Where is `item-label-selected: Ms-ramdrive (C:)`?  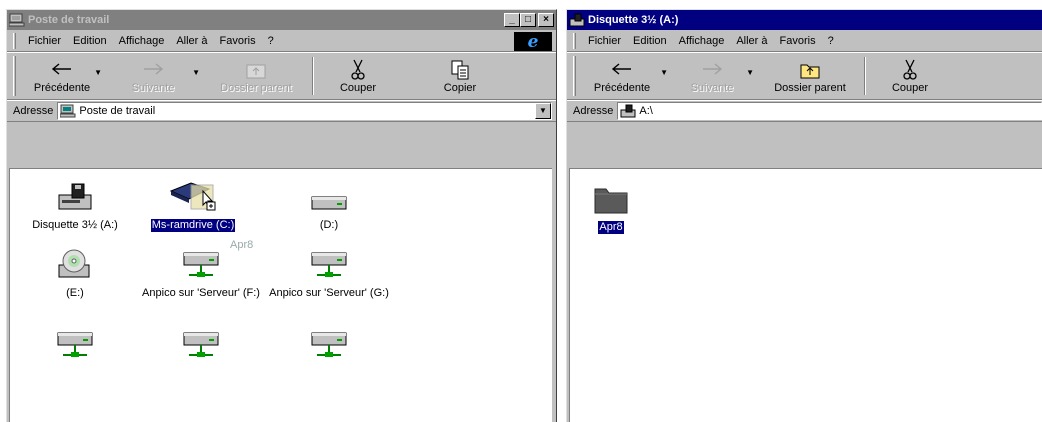 item-label-selected: Ms-ramdrive (C:) is located at coordinates (193, 225).